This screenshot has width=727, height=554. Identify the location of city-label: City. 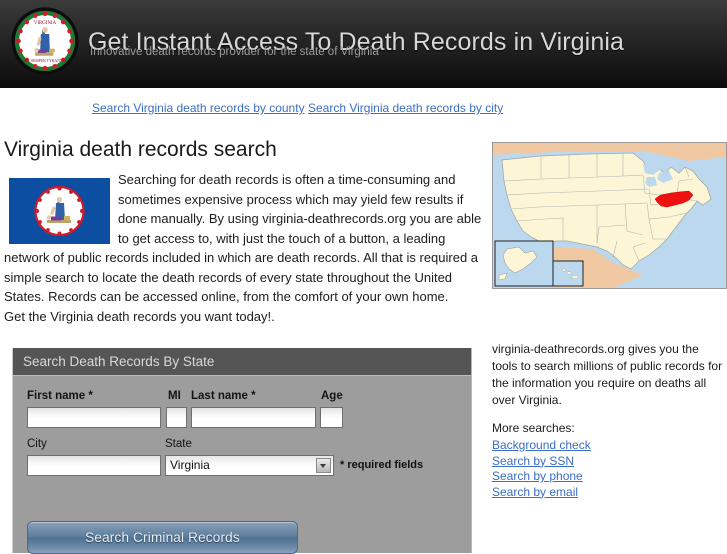
(37, 444).